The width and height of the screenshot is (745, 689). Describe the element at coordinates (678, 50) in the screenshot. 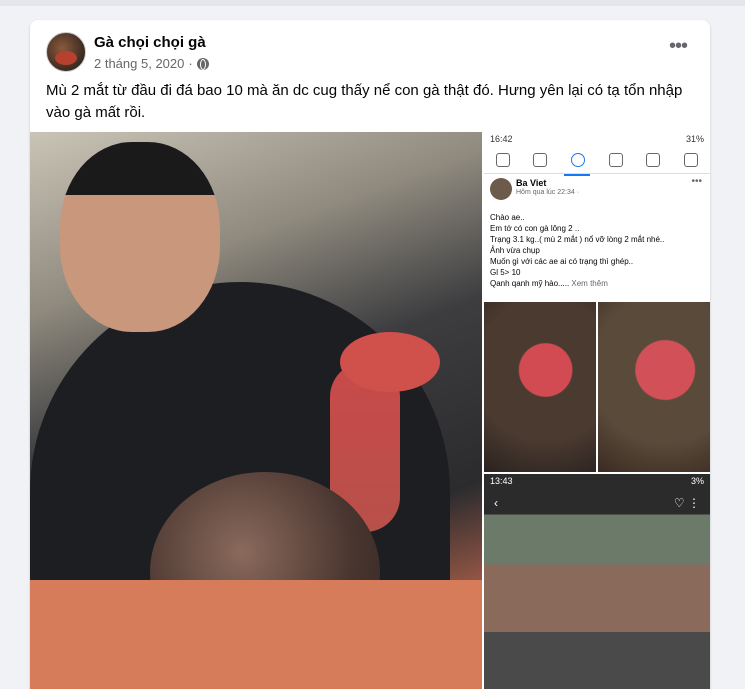

I see `more-options-button: •••` at that location.